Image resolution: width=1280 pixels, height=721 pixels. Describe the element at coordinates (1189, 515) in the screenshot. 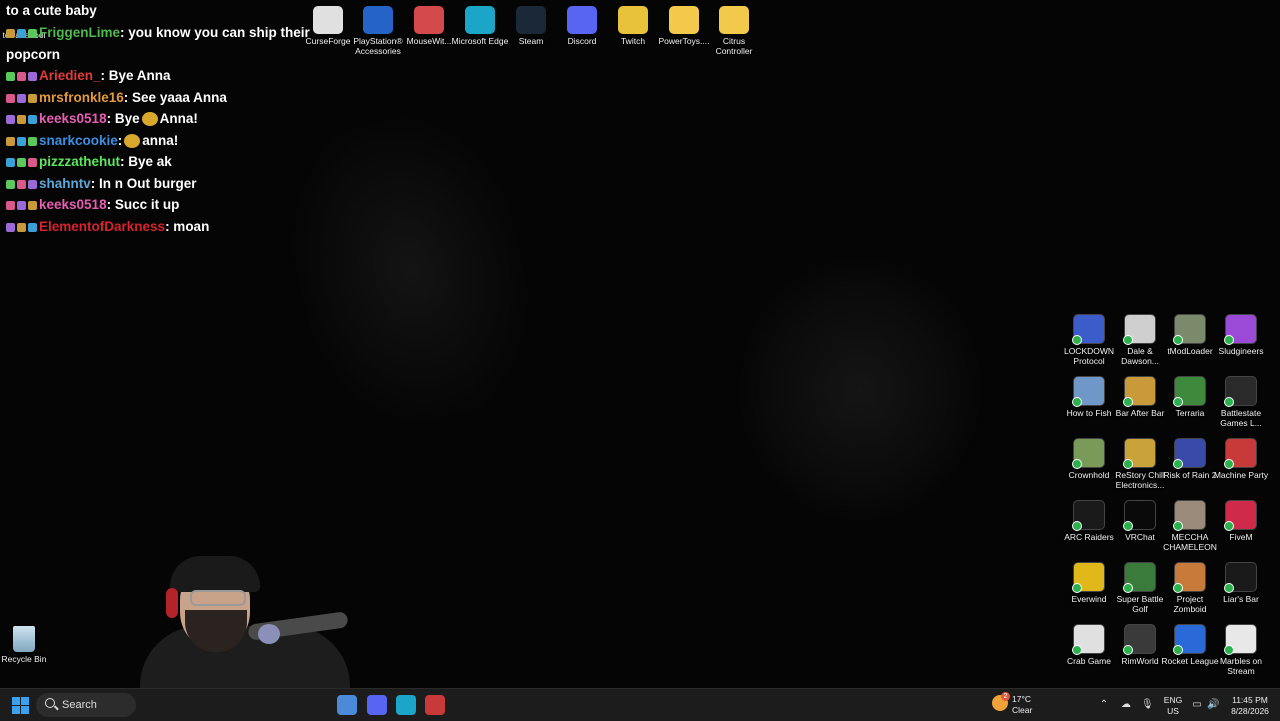

I see `chameleon-icon` at that location.